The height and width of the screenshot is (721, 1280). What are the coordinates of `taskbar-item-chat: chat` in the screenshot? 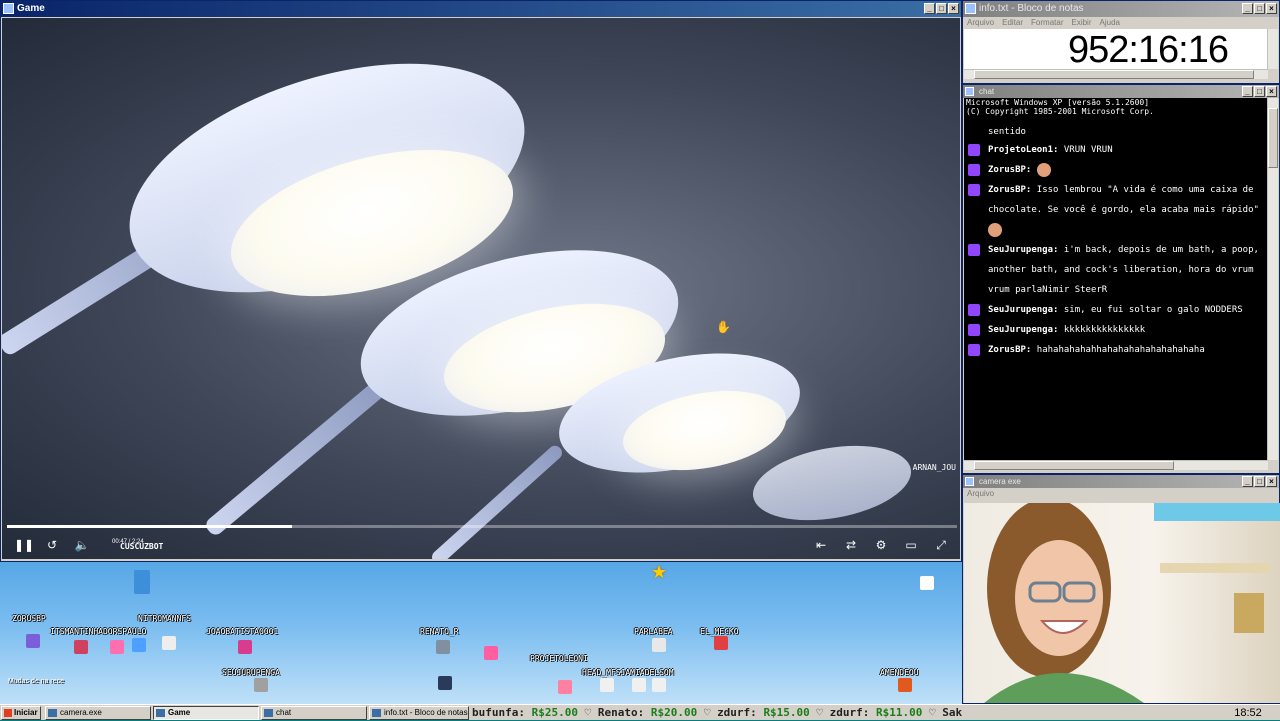 It's located at (314, 713).